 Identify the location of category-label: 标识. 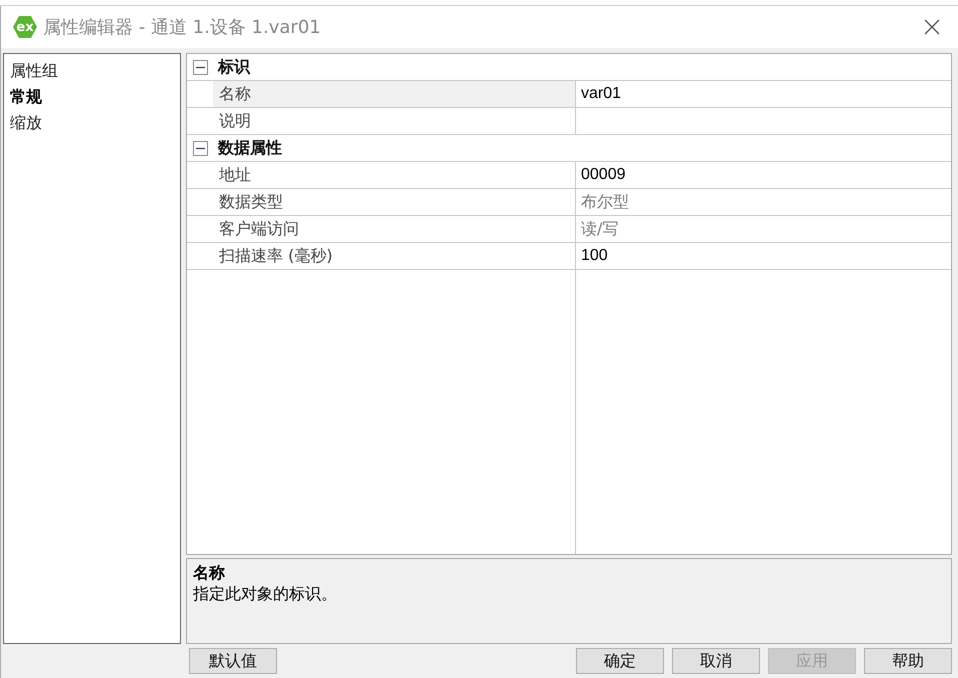
(234, 67).